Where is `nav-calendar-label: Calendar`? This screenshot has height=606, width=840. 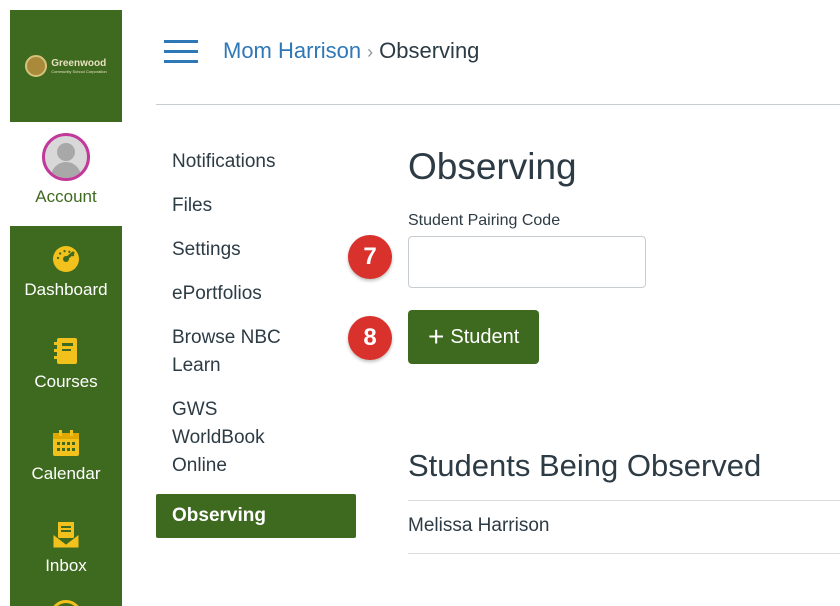 nav-calendar-label: Calendar is located at coordinates (66, 473).